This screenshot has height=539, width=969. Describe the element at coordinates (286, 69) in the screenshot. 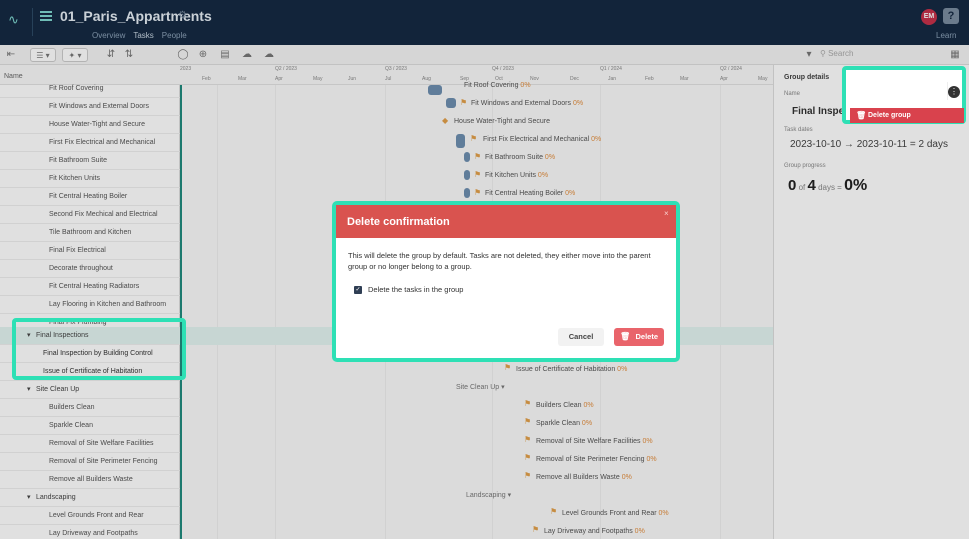

I see `quarter-label: Q2 / 2023` at that location.